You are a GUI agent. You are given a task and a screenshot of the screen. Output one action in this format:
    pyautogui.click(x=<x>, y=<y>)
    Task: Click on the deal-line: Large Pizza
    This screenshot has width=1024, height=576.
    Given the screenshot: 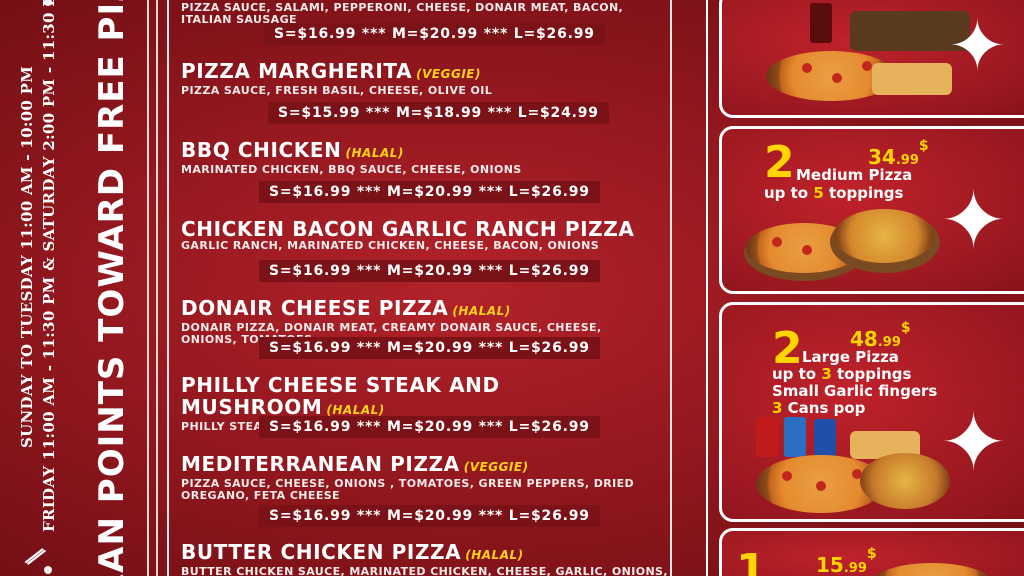 What is the action you would take?
    pyautogui.click(x=850, y=357)
    